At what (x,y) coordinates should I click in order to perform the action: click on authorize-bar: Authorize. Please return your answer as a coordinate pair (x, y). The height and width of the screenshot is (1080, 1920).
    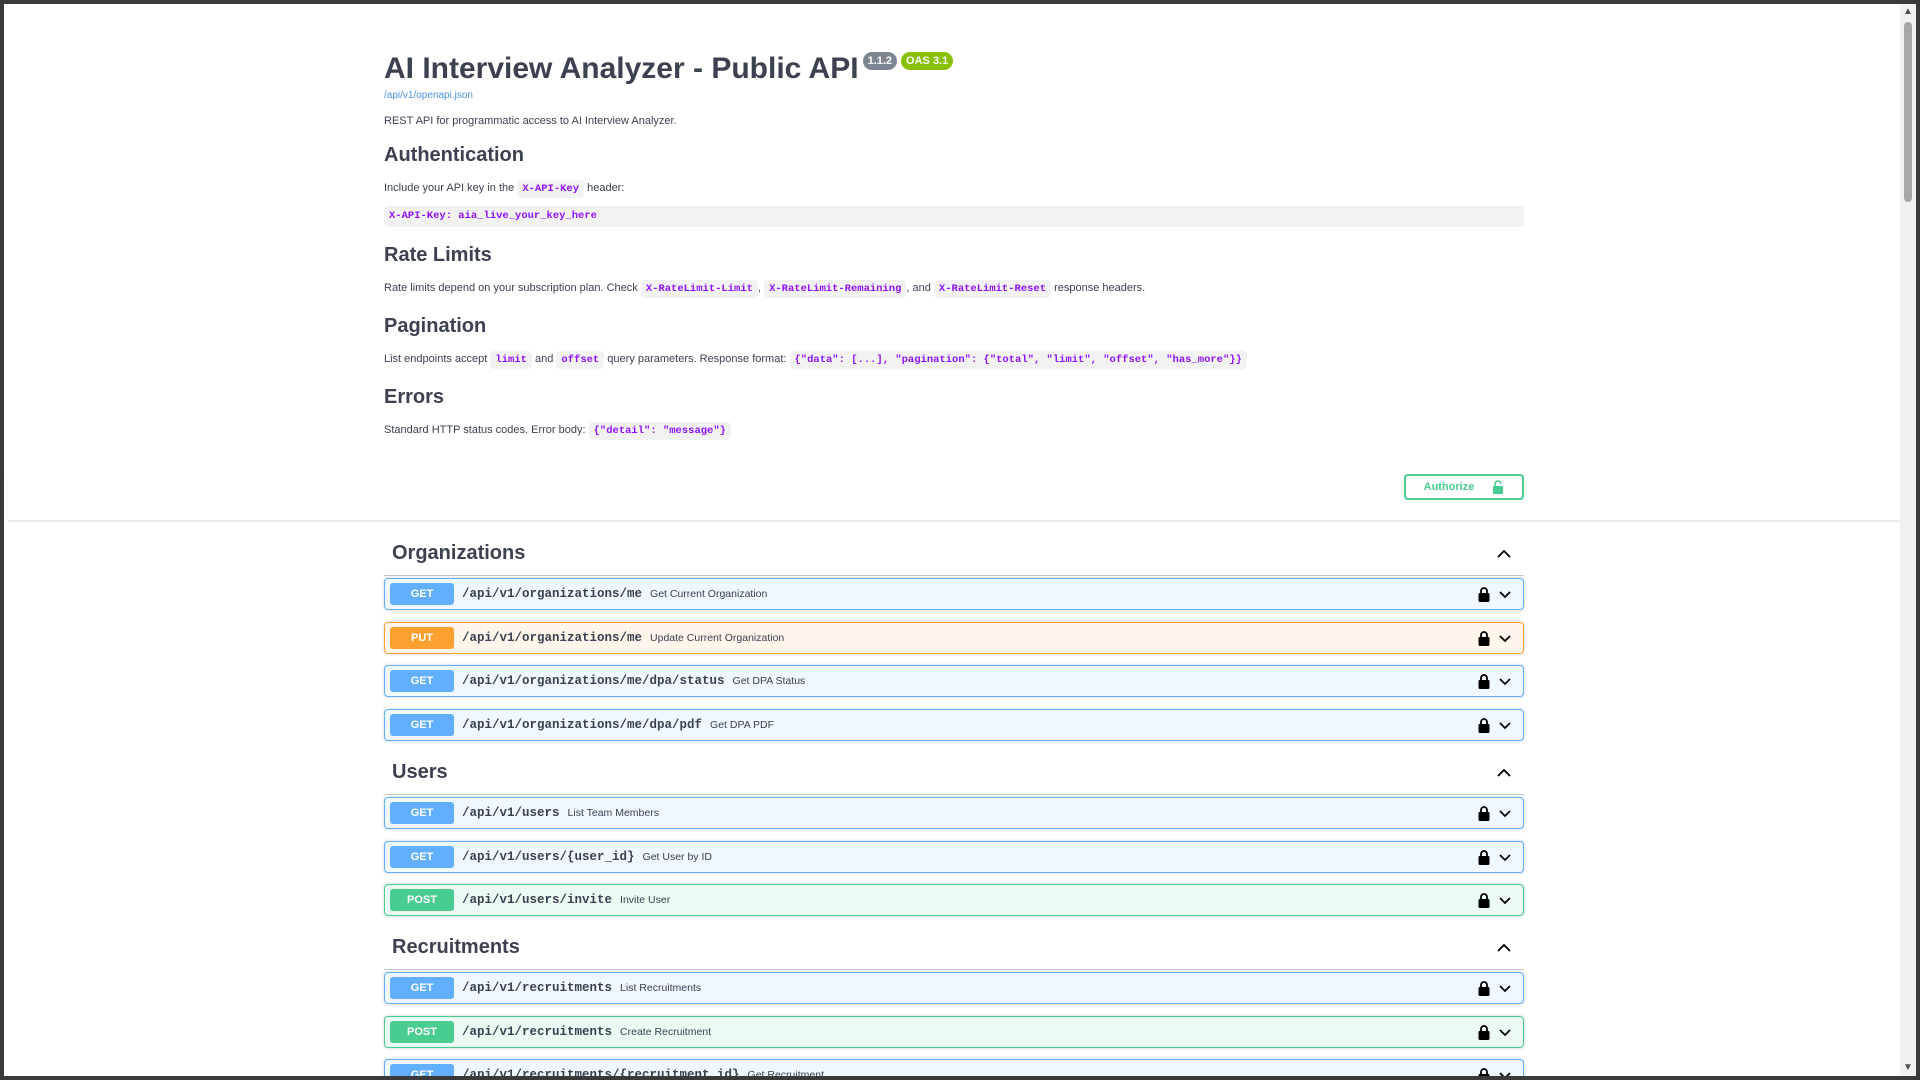
    Looking at the image, I should click on (954, 497).